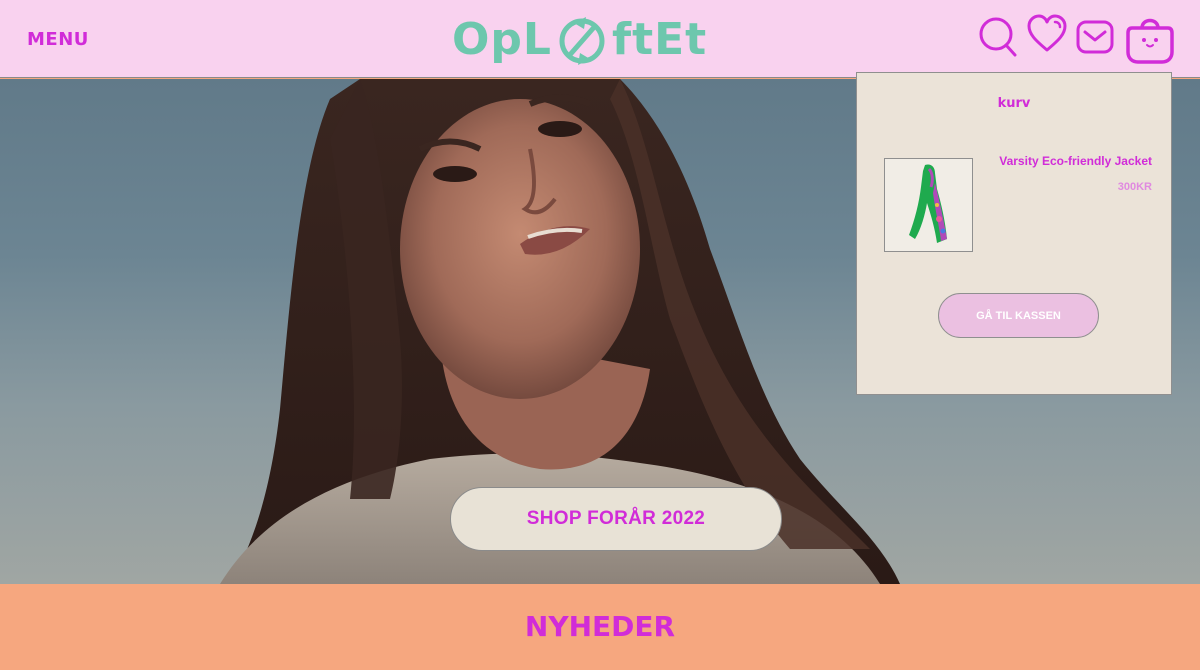 The width and height of the screenshot is (1200, 670). I want to click on cart-item-name: Varsity Eco-friendly Jacket, so click(1075, 161).